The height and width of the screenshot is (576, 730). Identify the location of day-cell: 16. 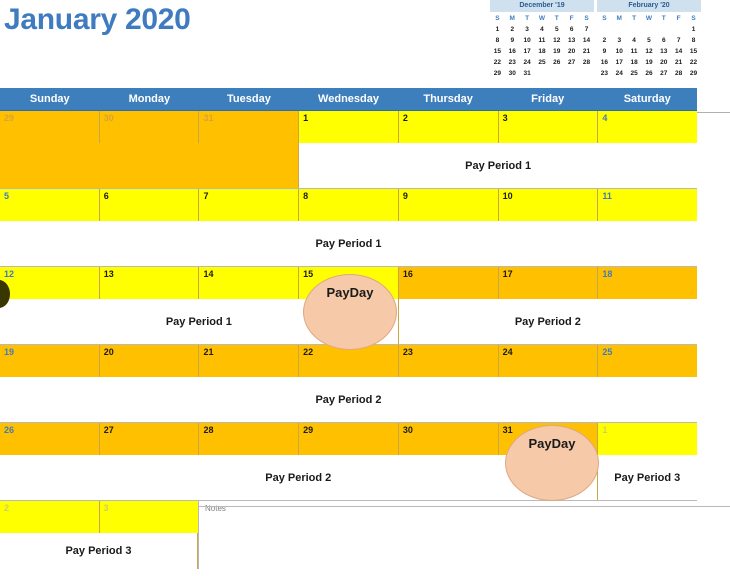
(448, 283).